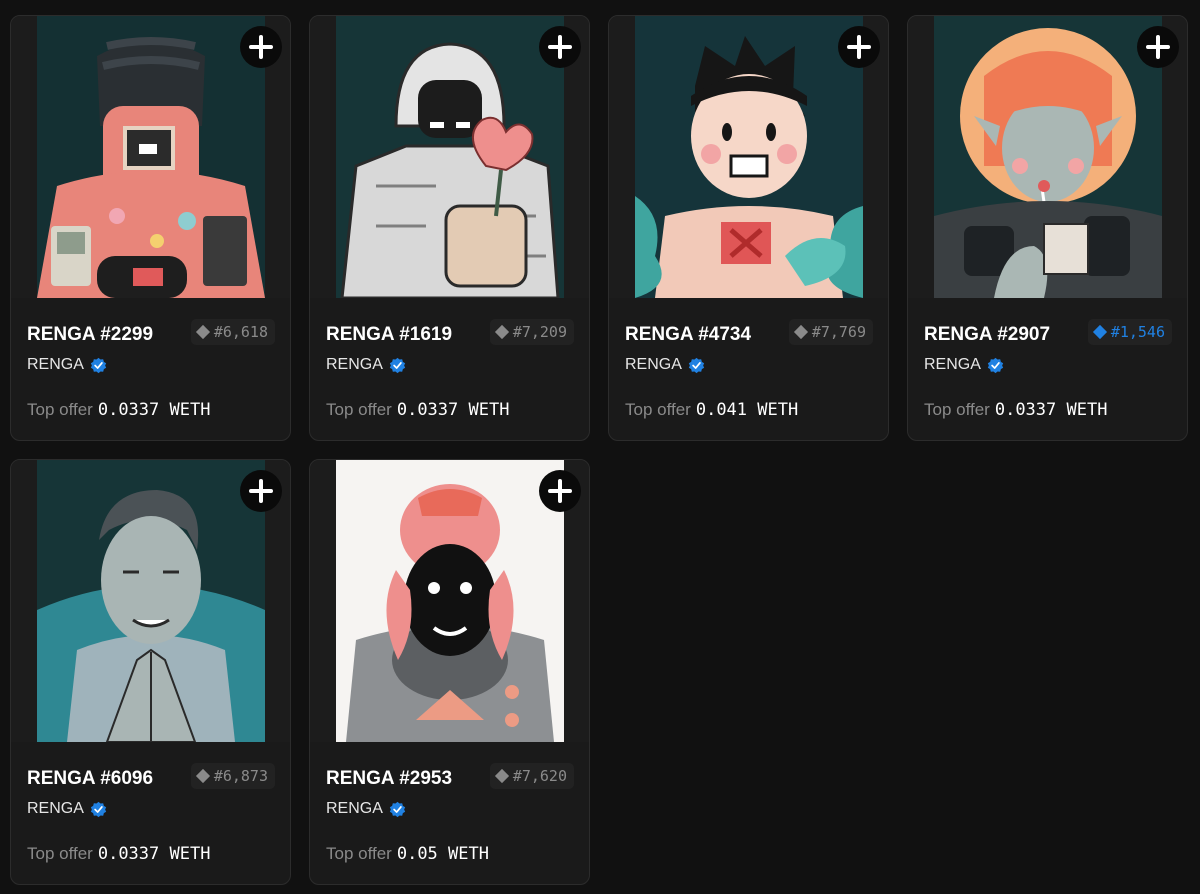 The width and height of the screenshot is (1200, 894). Describe the element at coordinates (442, 854) in the screenshot. I see `top-offer-price: 0.05 WETH` at that location.